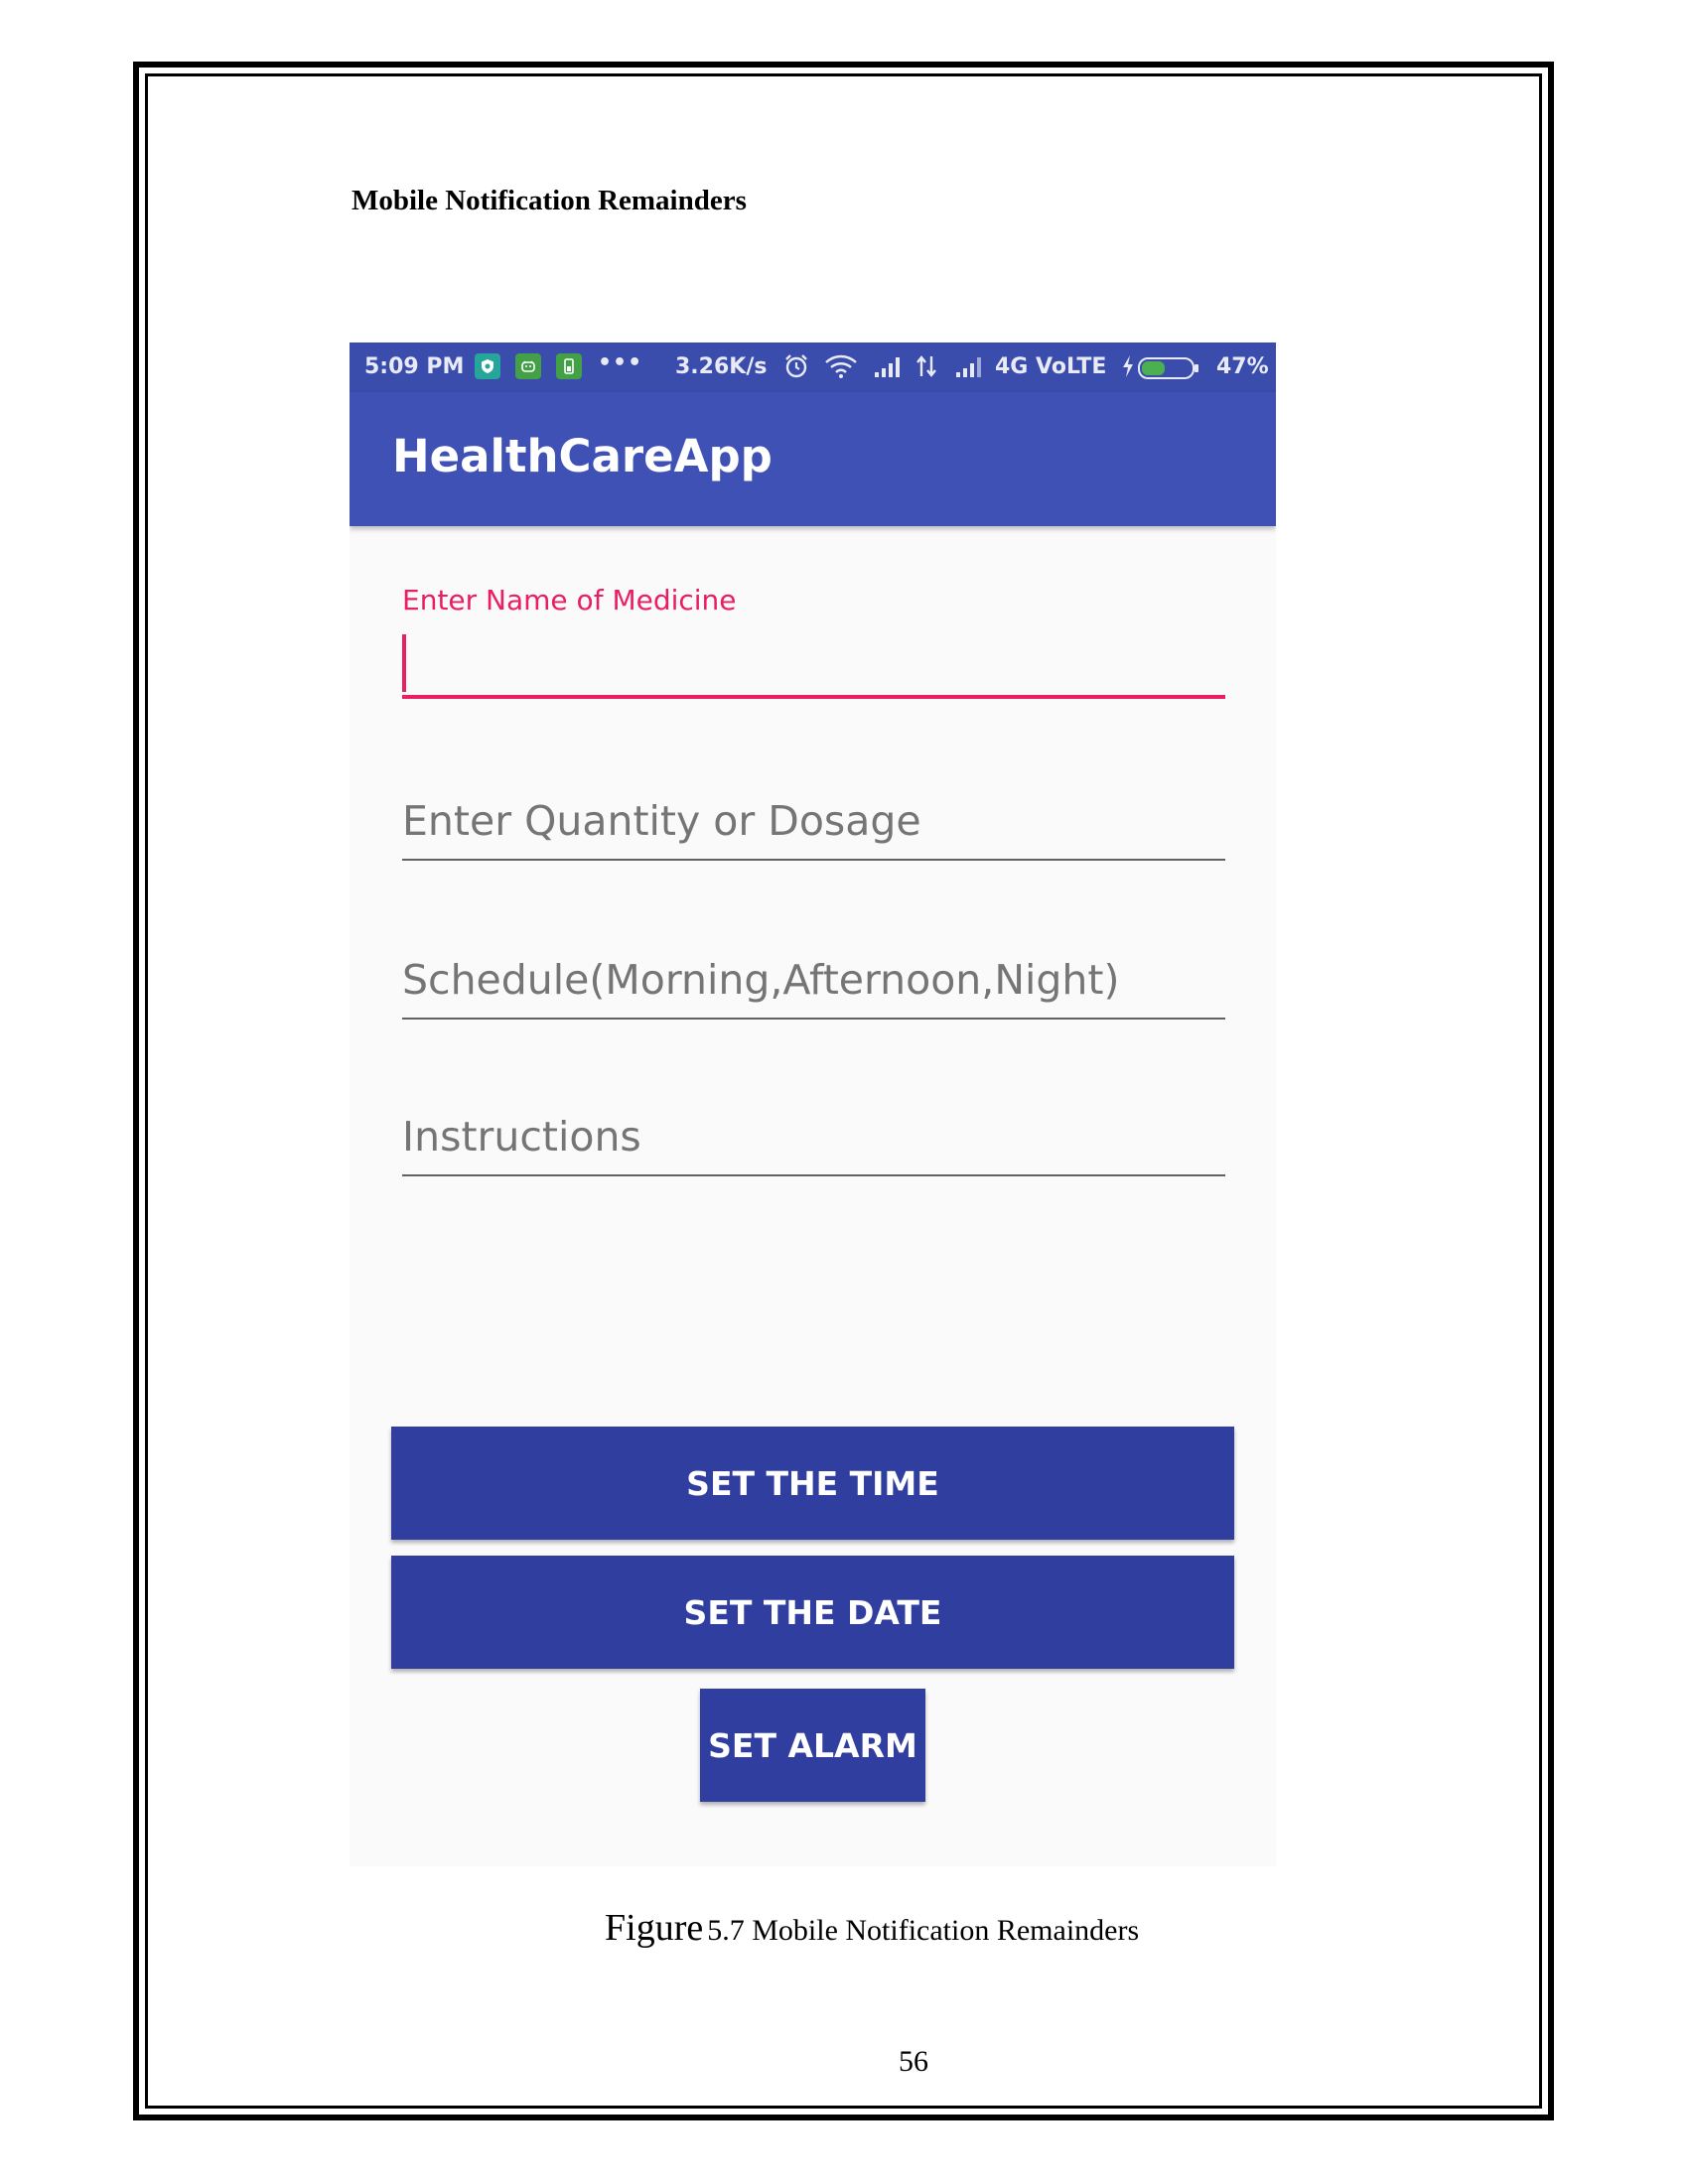  I want to click on battery-saver-icon, so click(569, 366).